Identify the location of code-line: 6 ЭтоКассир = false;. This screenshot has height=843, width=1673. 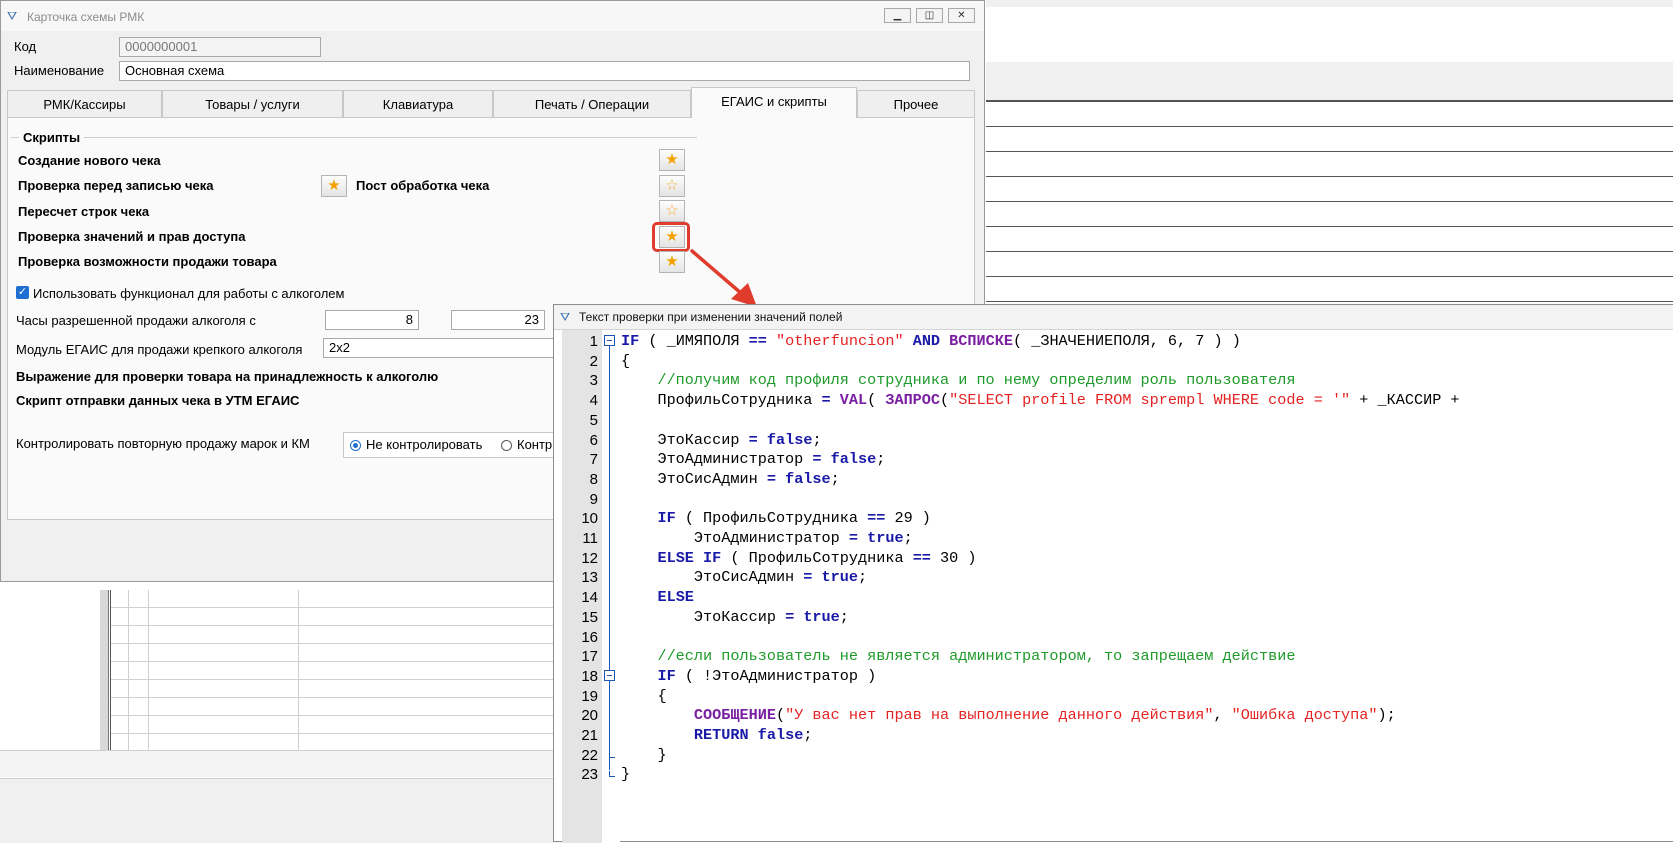
(1113, 441).